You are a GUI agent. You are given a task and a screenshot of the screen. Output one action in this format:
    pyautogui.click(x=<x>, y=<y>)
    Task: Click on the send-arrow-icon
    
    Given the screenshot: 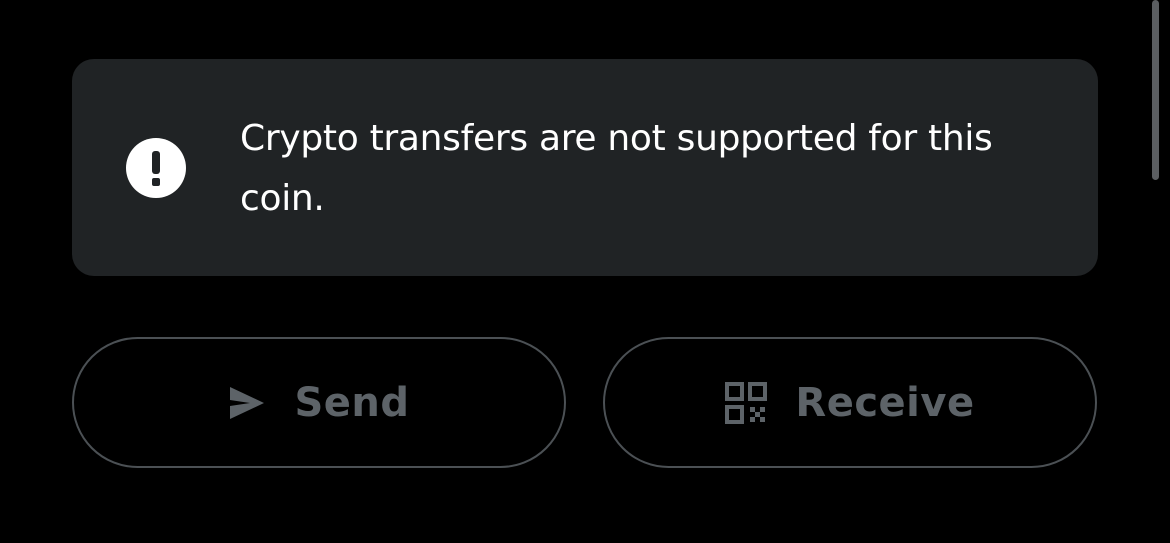 What is the action you would take?
    pyautogui.click(x=247, y=403)
    